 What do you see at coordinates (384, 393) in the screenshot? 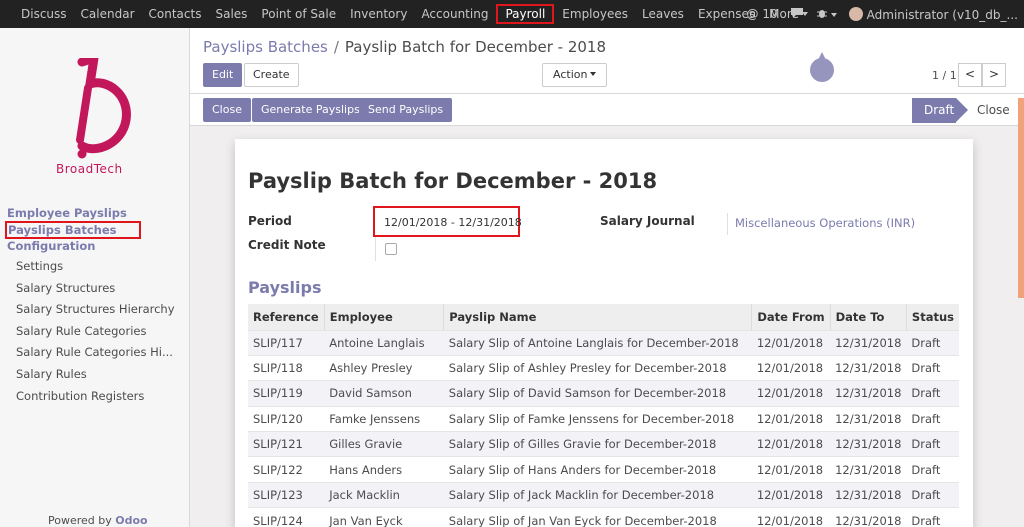
I see `cell-employee: David Samson` at bounding box center [384, 393].